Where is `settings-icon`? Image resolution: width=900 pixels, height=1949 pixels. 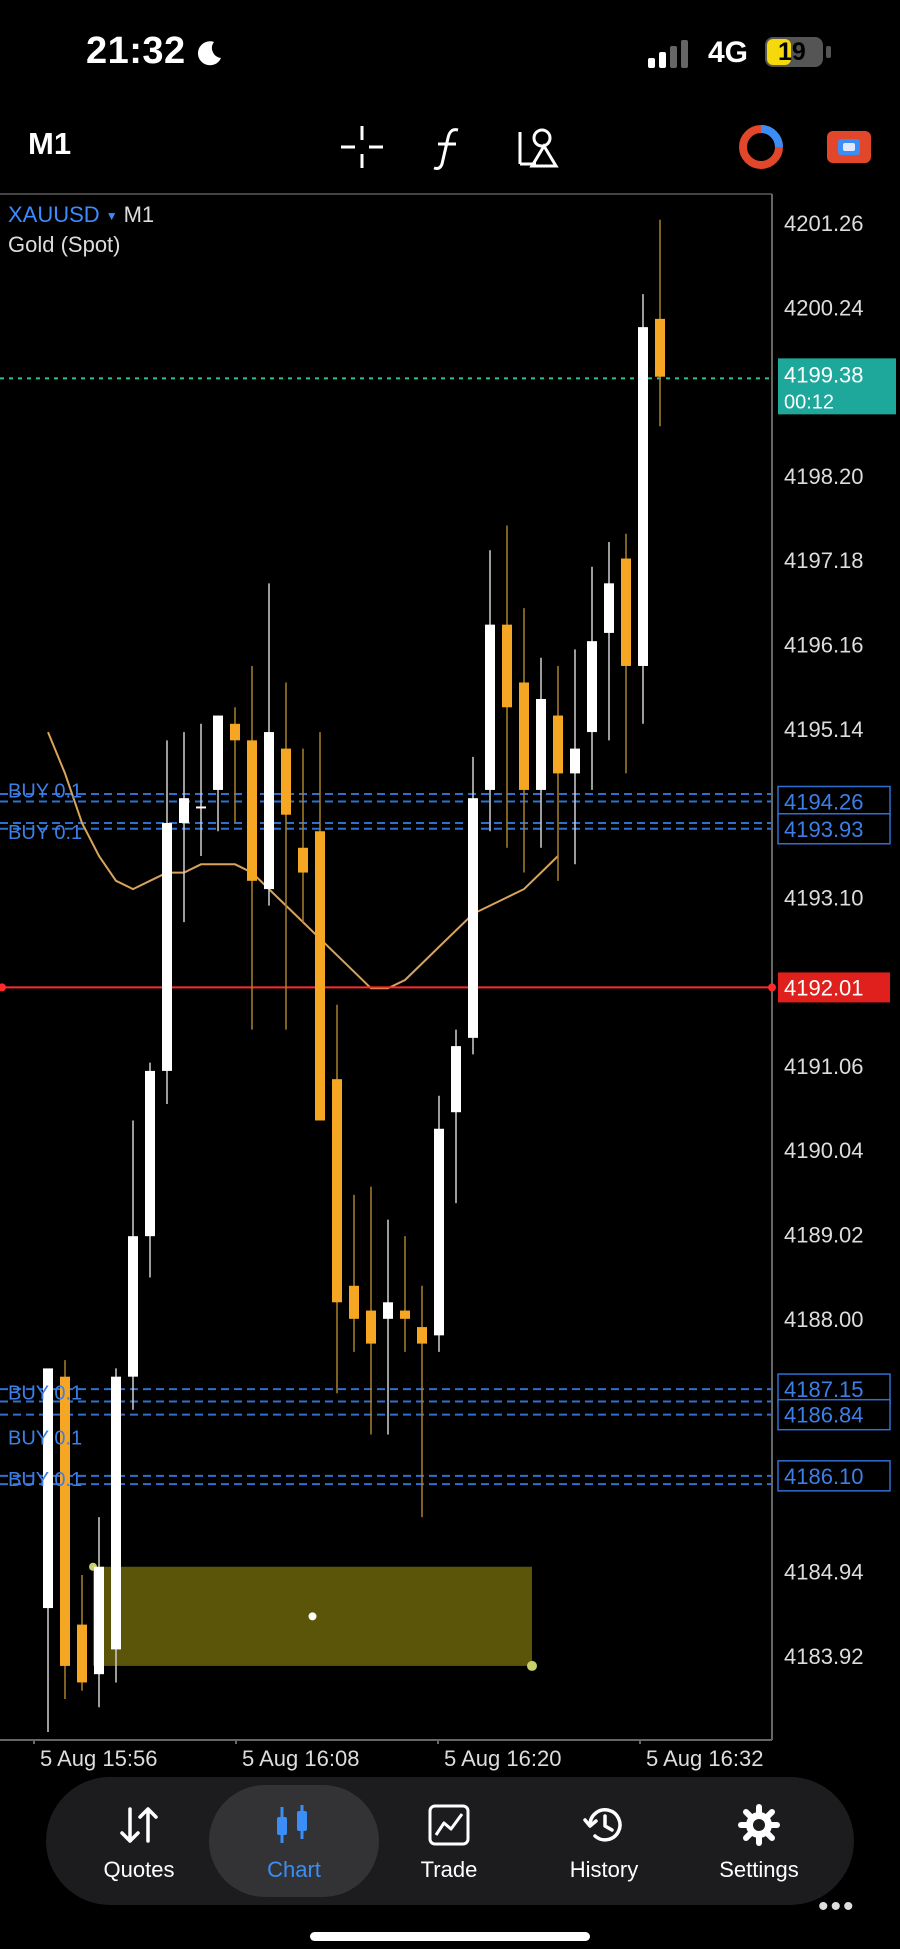
settings-icon is located at coordinates (759, 1825).